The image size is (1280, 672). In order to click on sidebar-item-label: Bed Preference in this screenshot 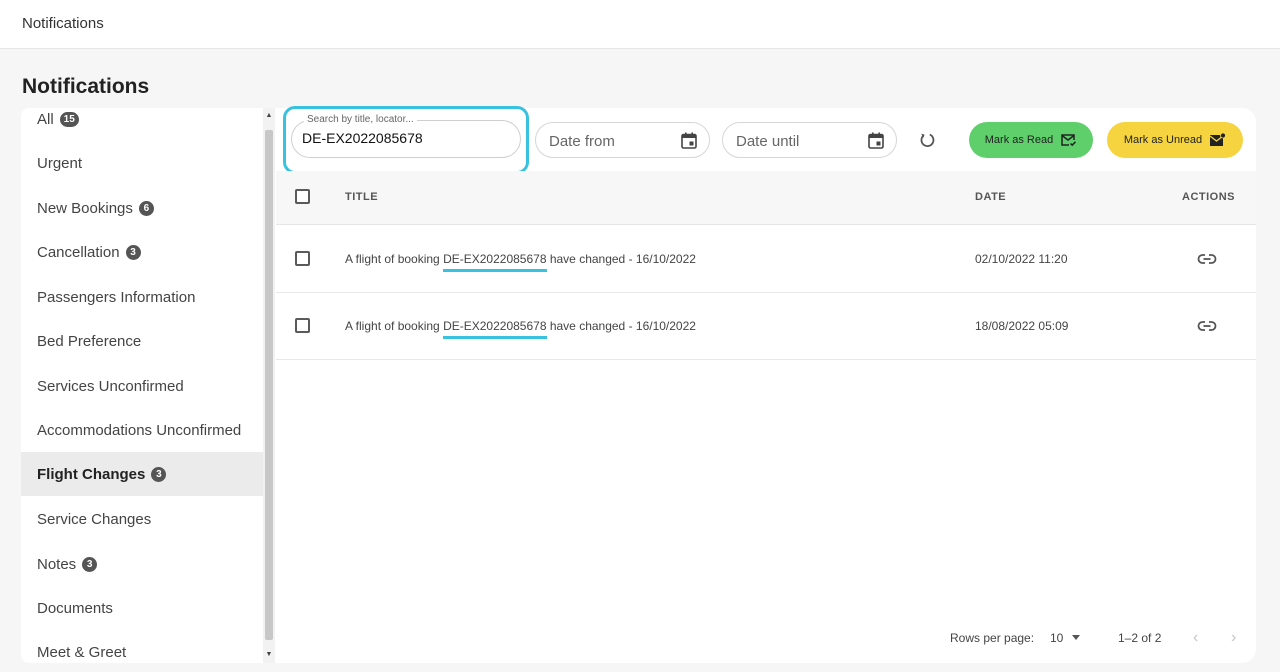, I will do `click(89, 341)`.